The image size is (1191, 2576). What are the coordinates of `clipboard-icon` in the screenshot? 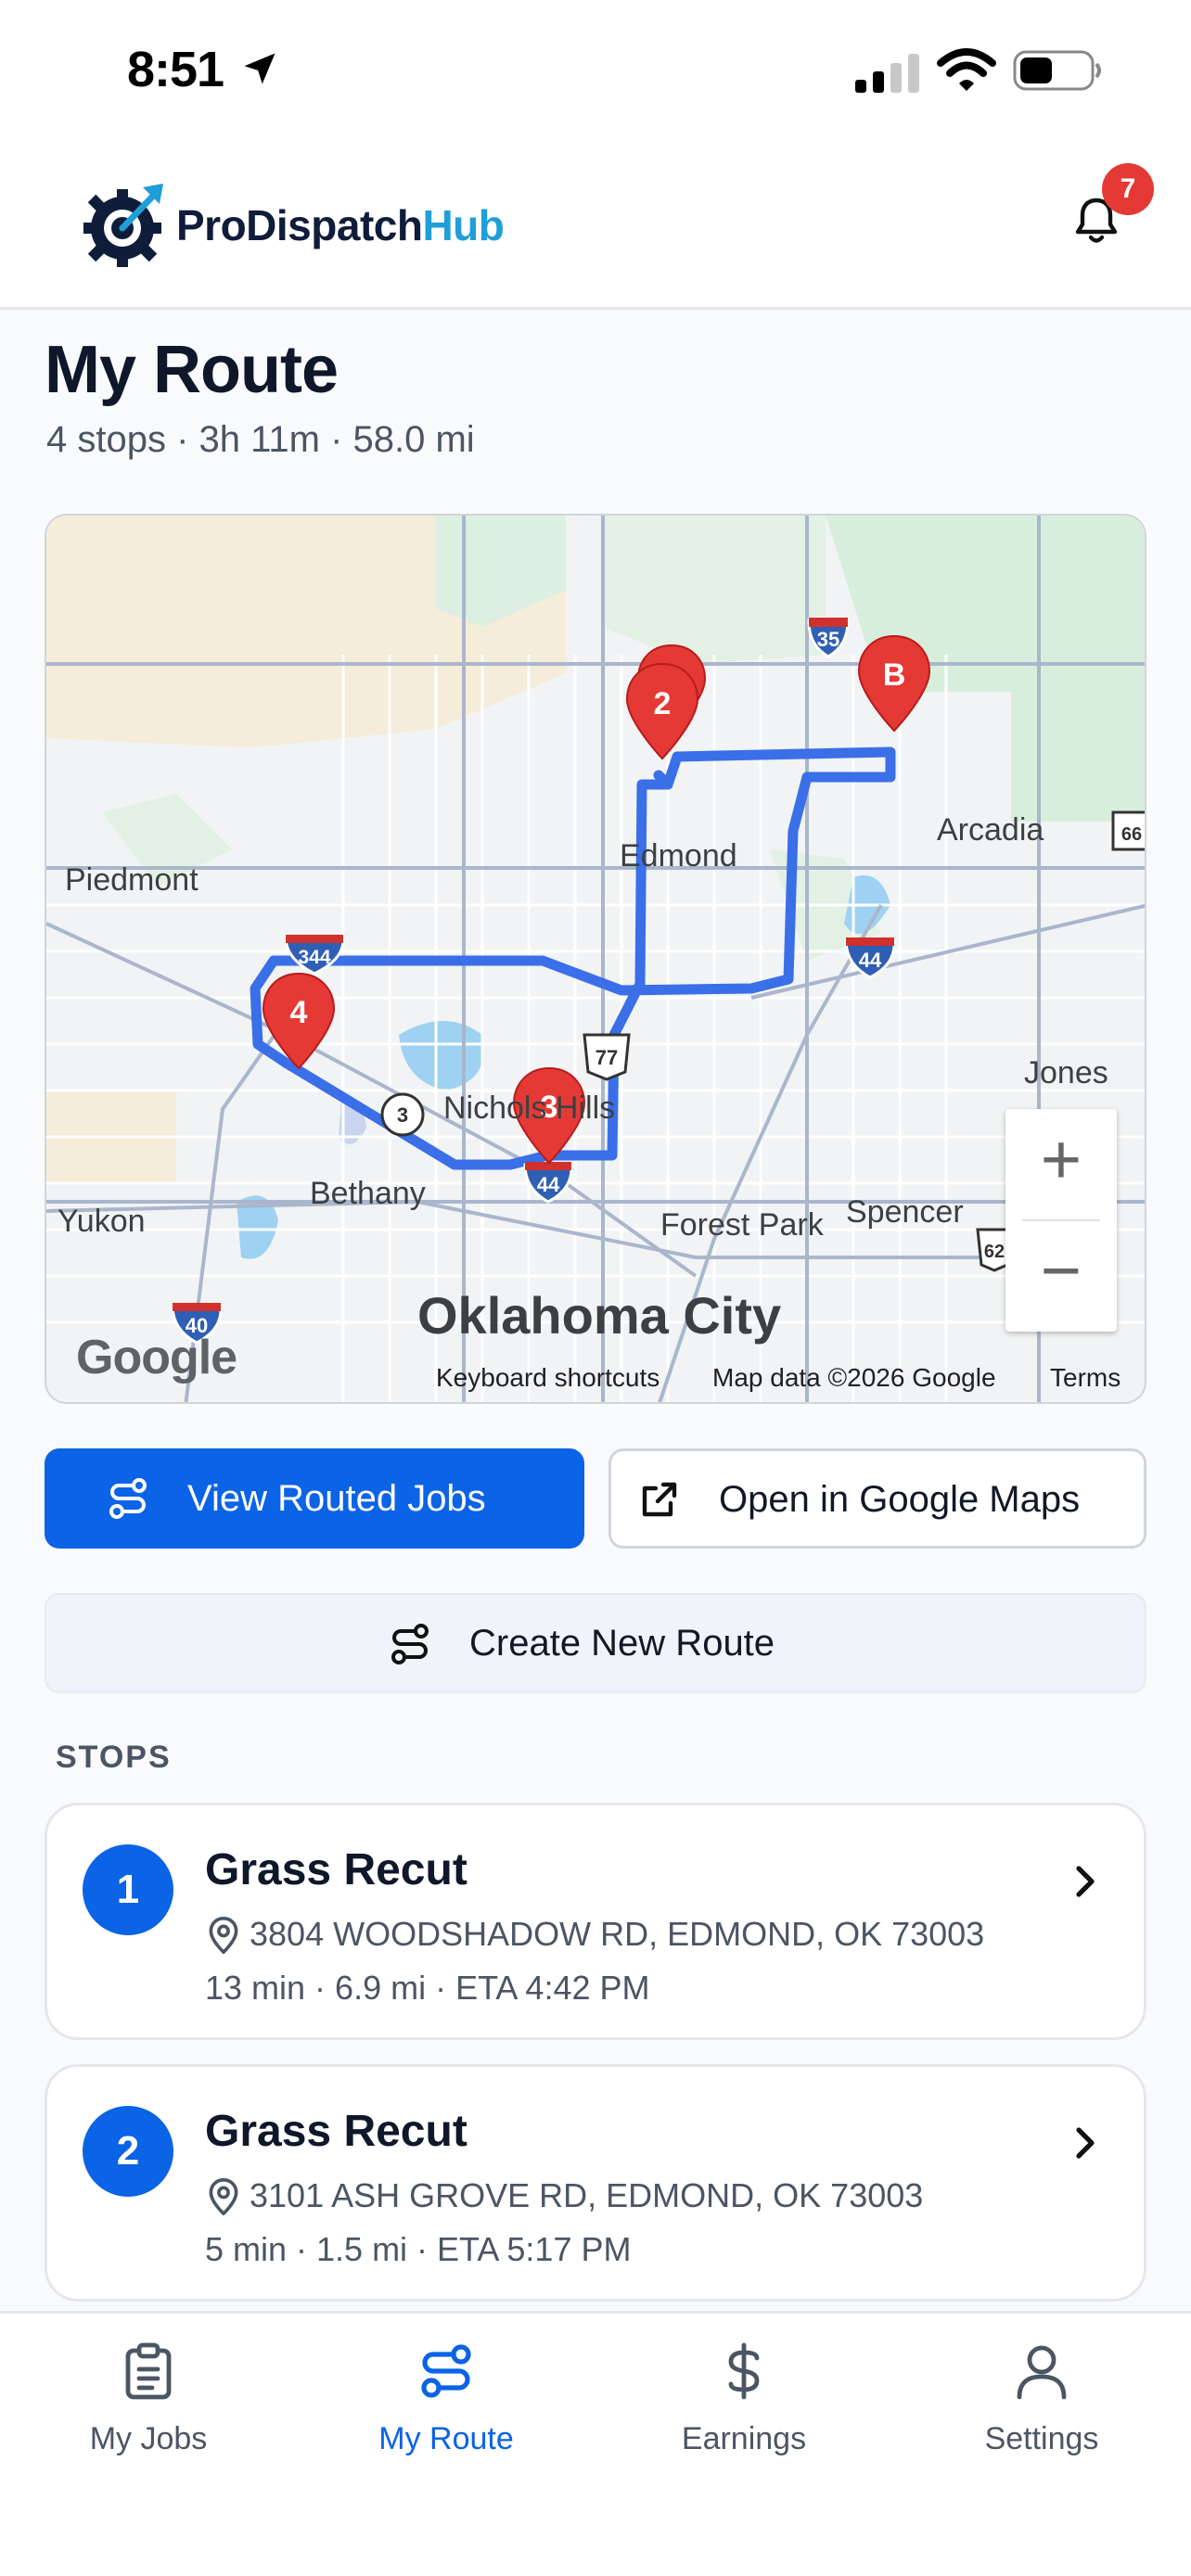 It's located at (148, 2371).